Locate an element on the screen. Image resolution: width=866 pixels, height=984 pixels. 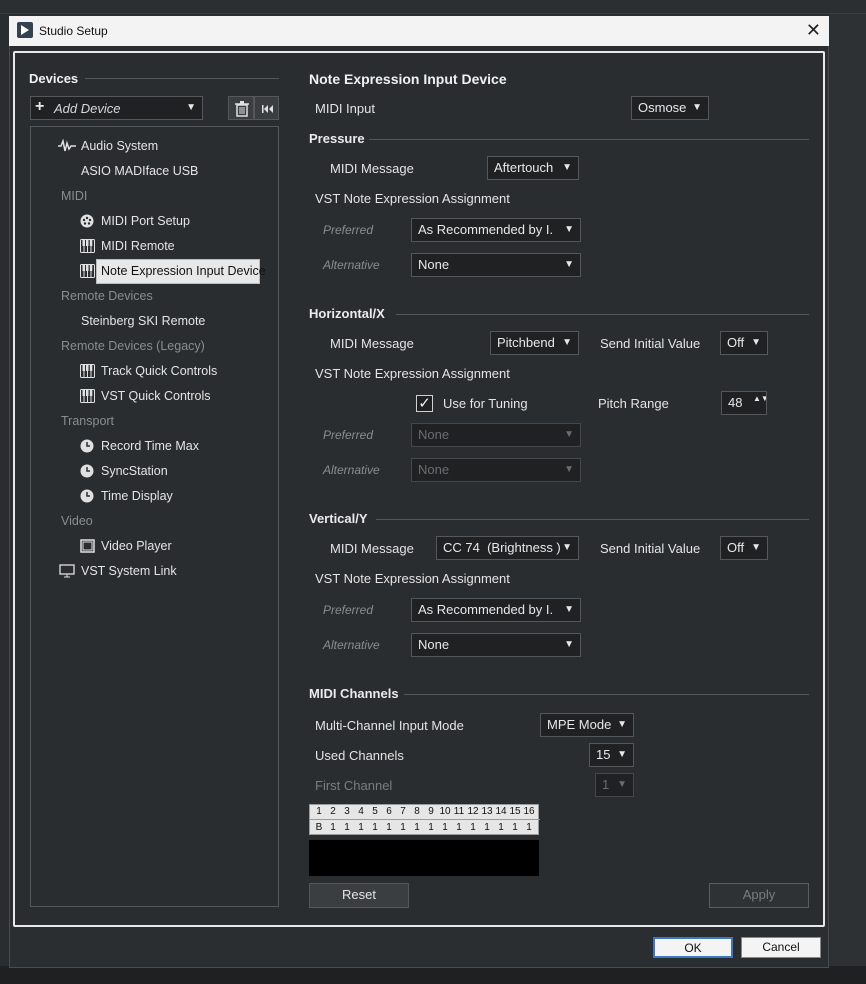
horizontal-send-initial-dropdown: Off ▼ is located at coordinates (744, 343).